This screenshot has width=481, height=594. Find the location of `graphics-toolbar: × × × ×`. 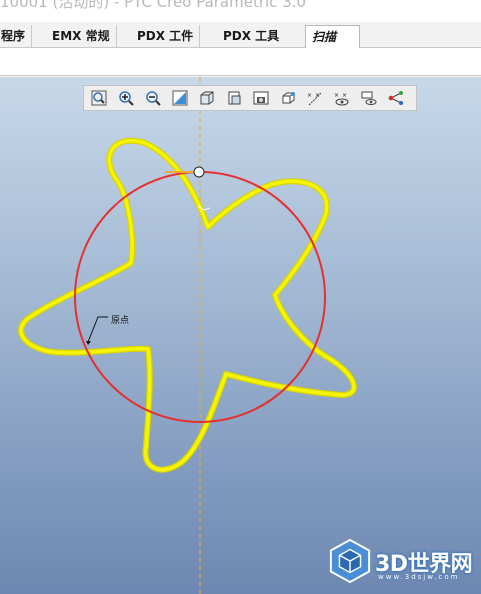

graphics-toolbar: × × × × is located at coordinates (250, 98).